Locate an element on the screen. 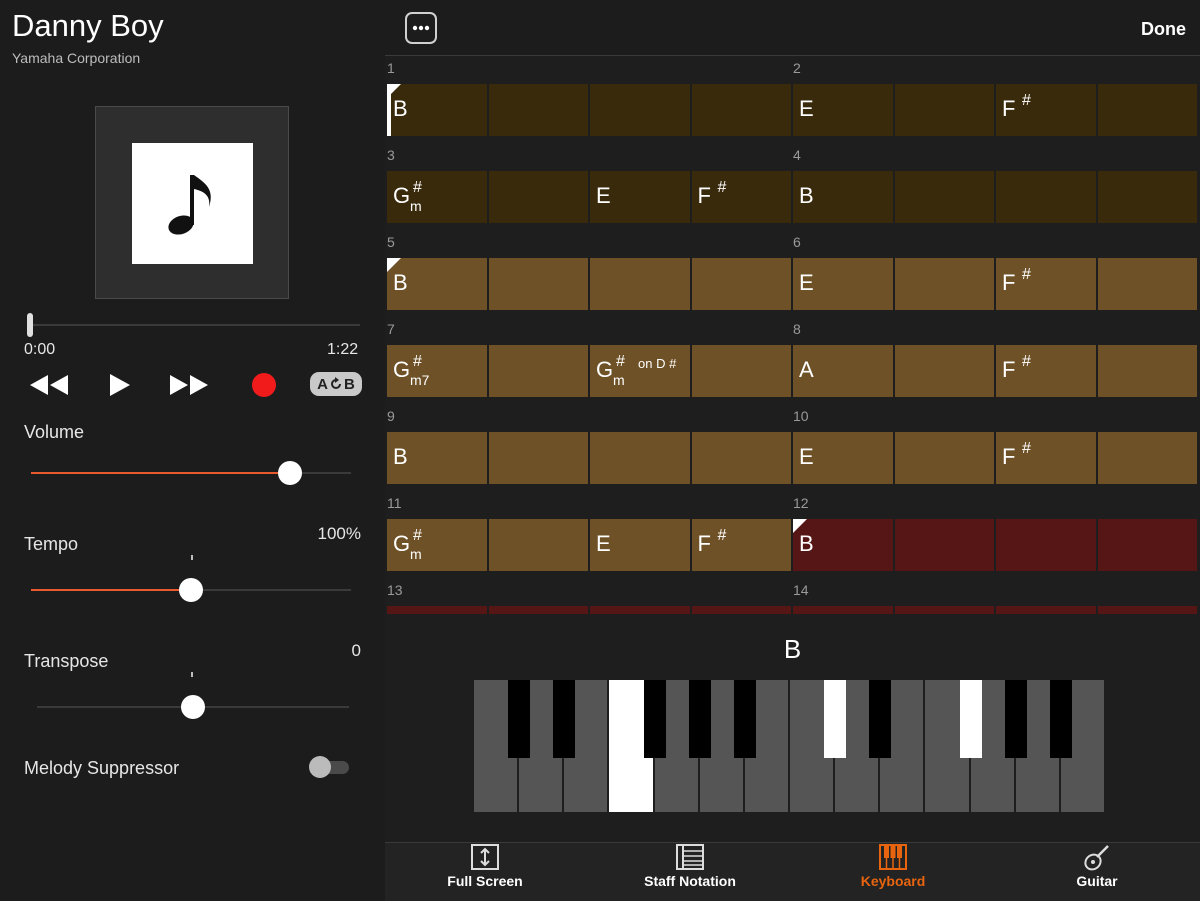 Image resolution: width=1200 pixels, height=901 pixels. guitar-icon is located at coordinates (1096, 858).